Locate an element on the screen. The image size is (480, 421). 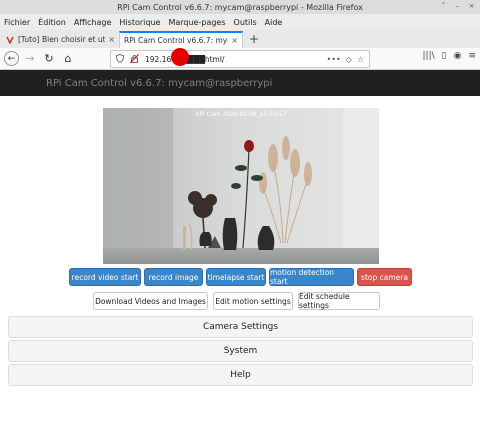
account-icon: ◉ is located at coordinates (458, 56).